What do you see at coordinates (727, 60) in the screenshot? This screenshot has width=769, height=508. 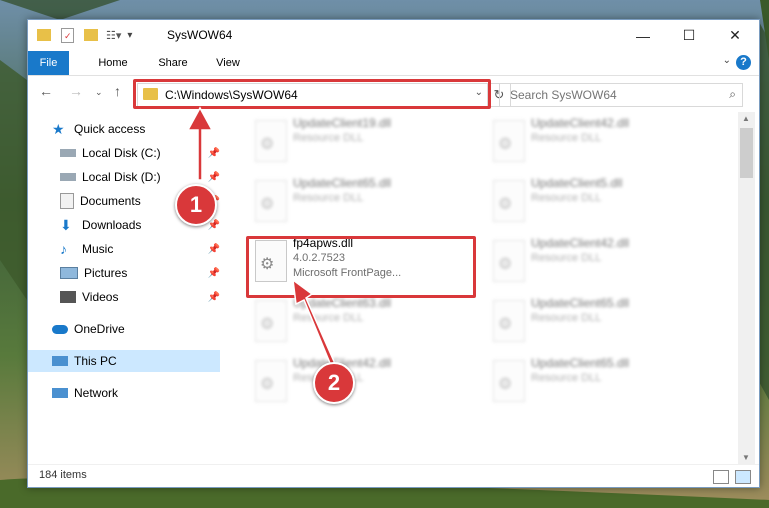 I see `expand-ribbon-icon: ⌄` at bounding box center [727, 60].